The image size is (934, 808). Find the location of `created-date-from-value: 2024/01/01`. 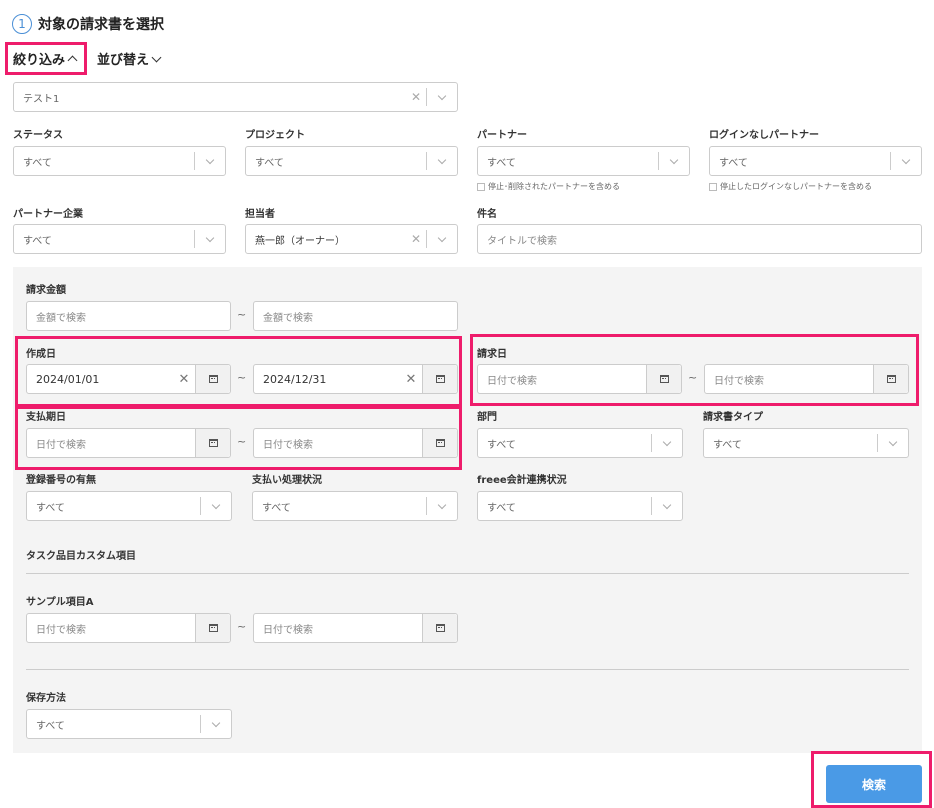

created-date-from-value: 2024/01/01 is located at coordinates (68, 379).